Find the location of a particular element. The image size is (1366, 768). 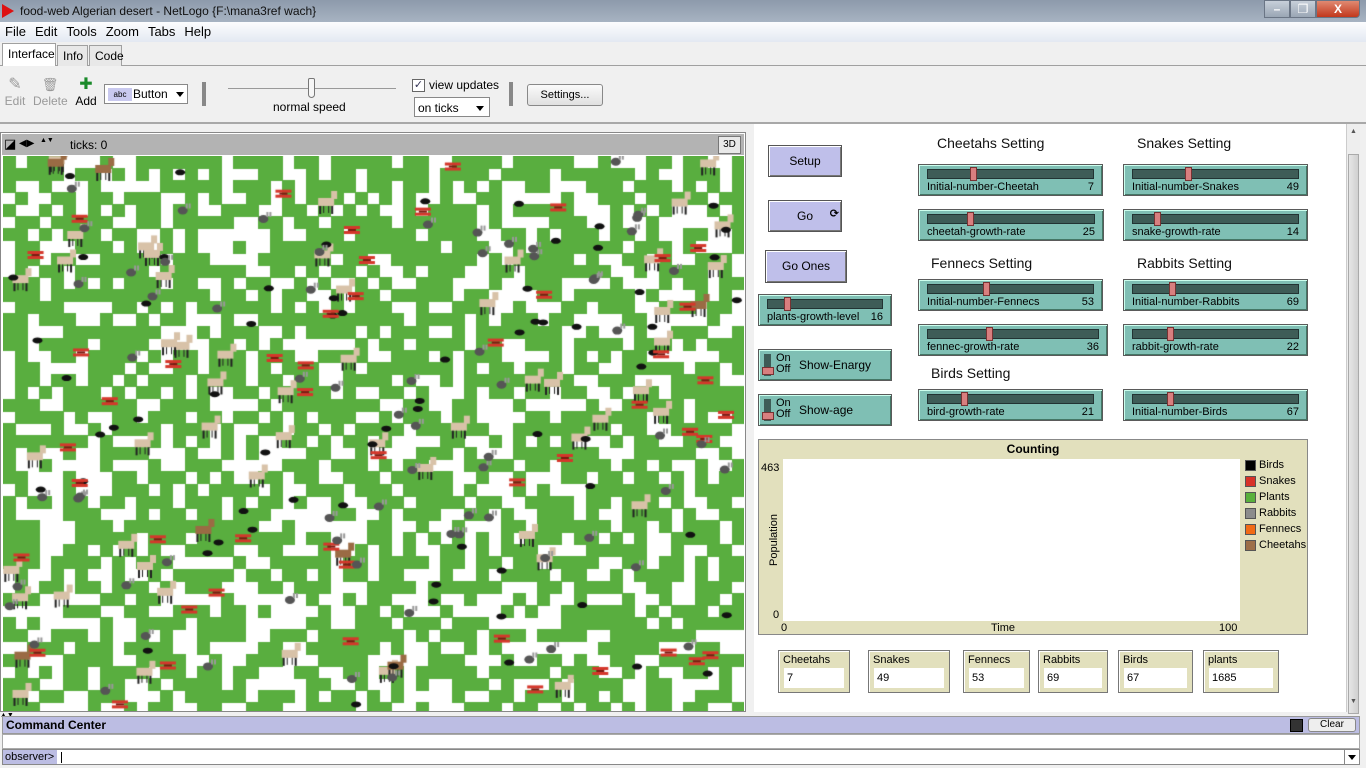

setup-label: Setup is located at coordinates (805, 161).